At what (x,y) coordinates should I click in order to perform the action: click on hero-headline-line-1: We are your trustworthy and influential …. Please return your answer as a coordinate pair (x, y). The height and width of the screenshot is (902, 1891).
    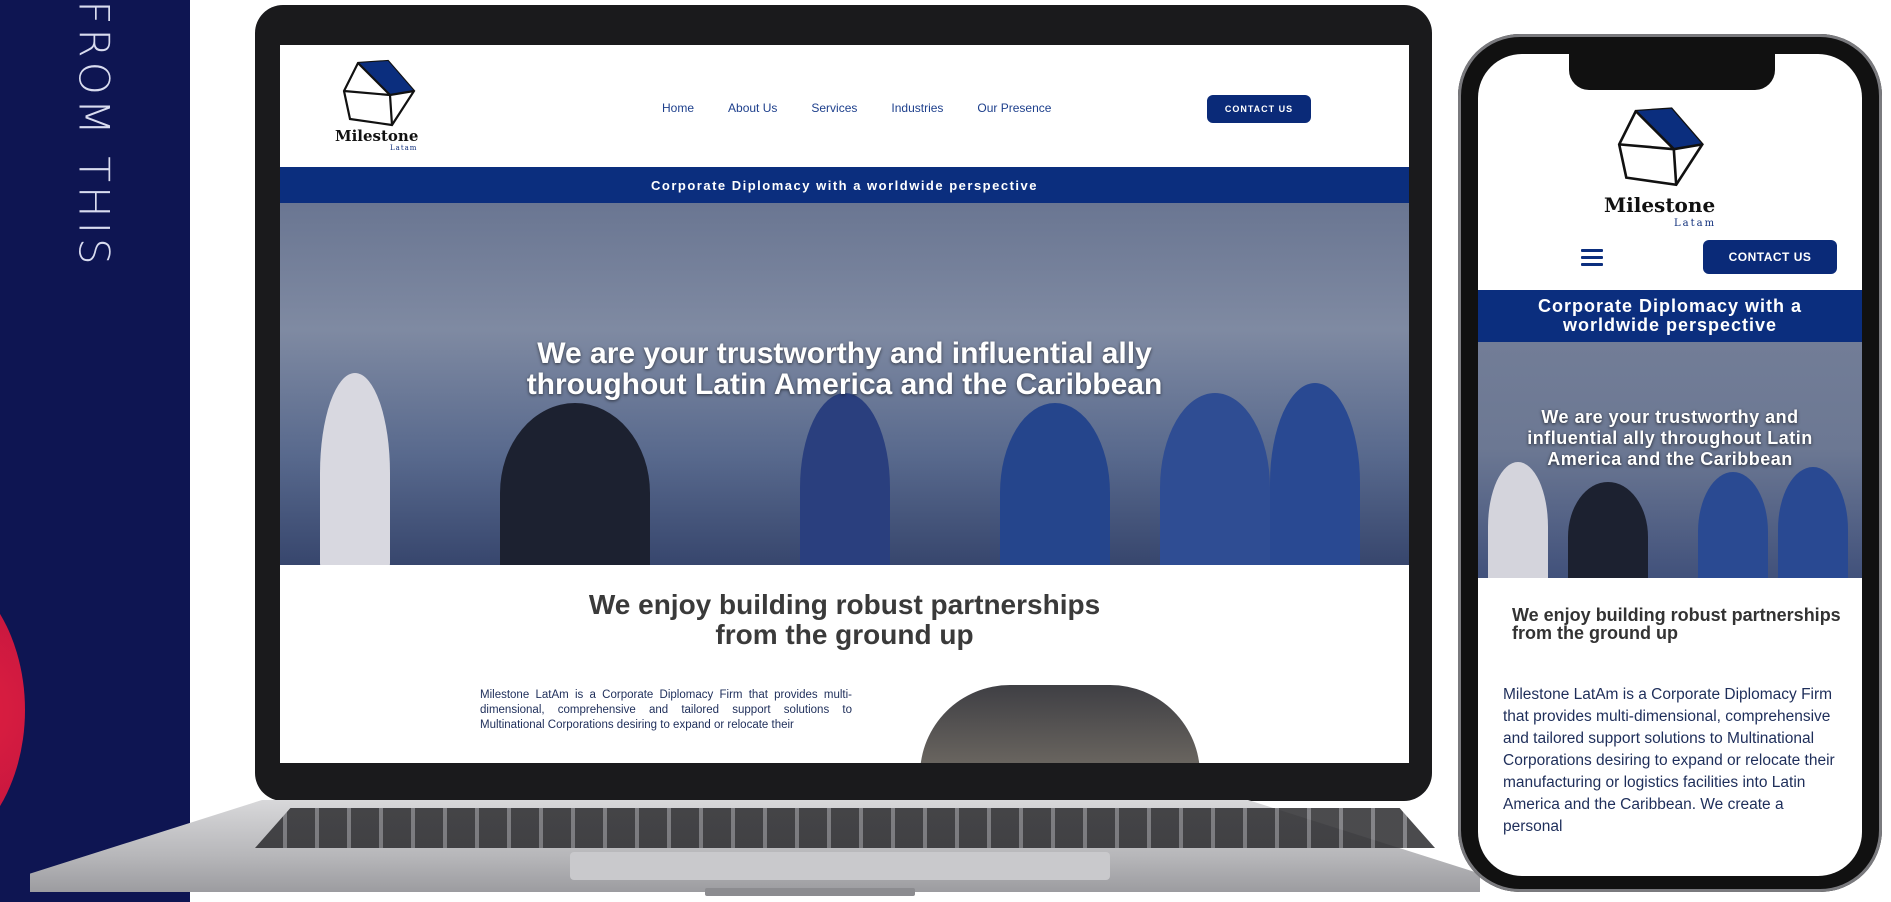
    Looking at the image, I should click on (844, 353).